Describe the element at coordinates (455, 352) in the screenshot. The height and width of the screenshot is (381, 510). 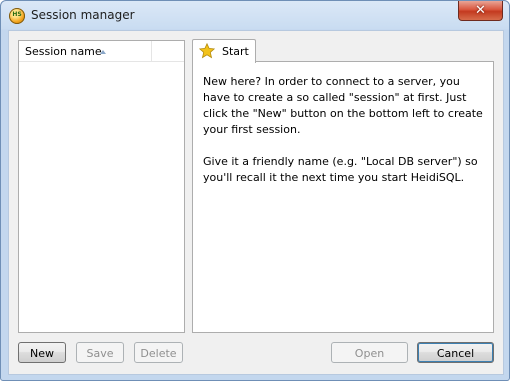
I see `cancel-button: Cancel` at that location.